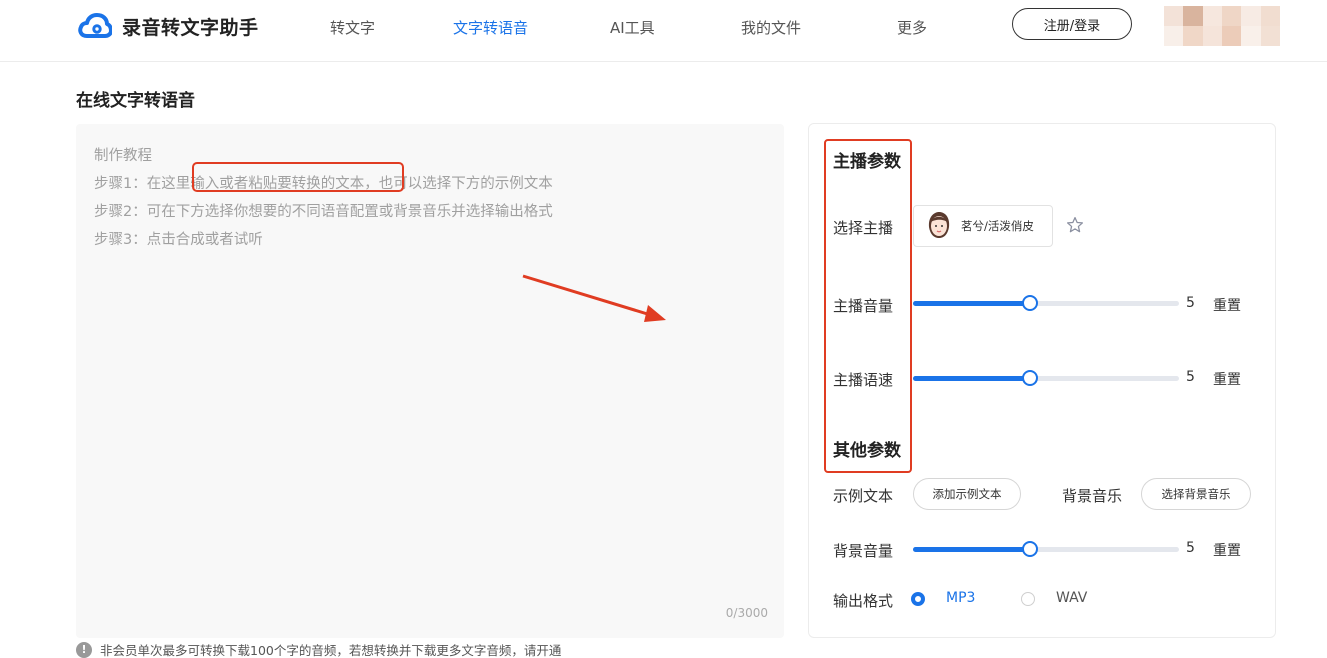 The image size is (1327, 658). What do you see at coordinates (331, 650) in the screenshot?
I see `notice-text: 非会员单次最多可转换下载100个字的音频，若想转换并下载更多文字音频，请开通` at bounding box center [331, 650].